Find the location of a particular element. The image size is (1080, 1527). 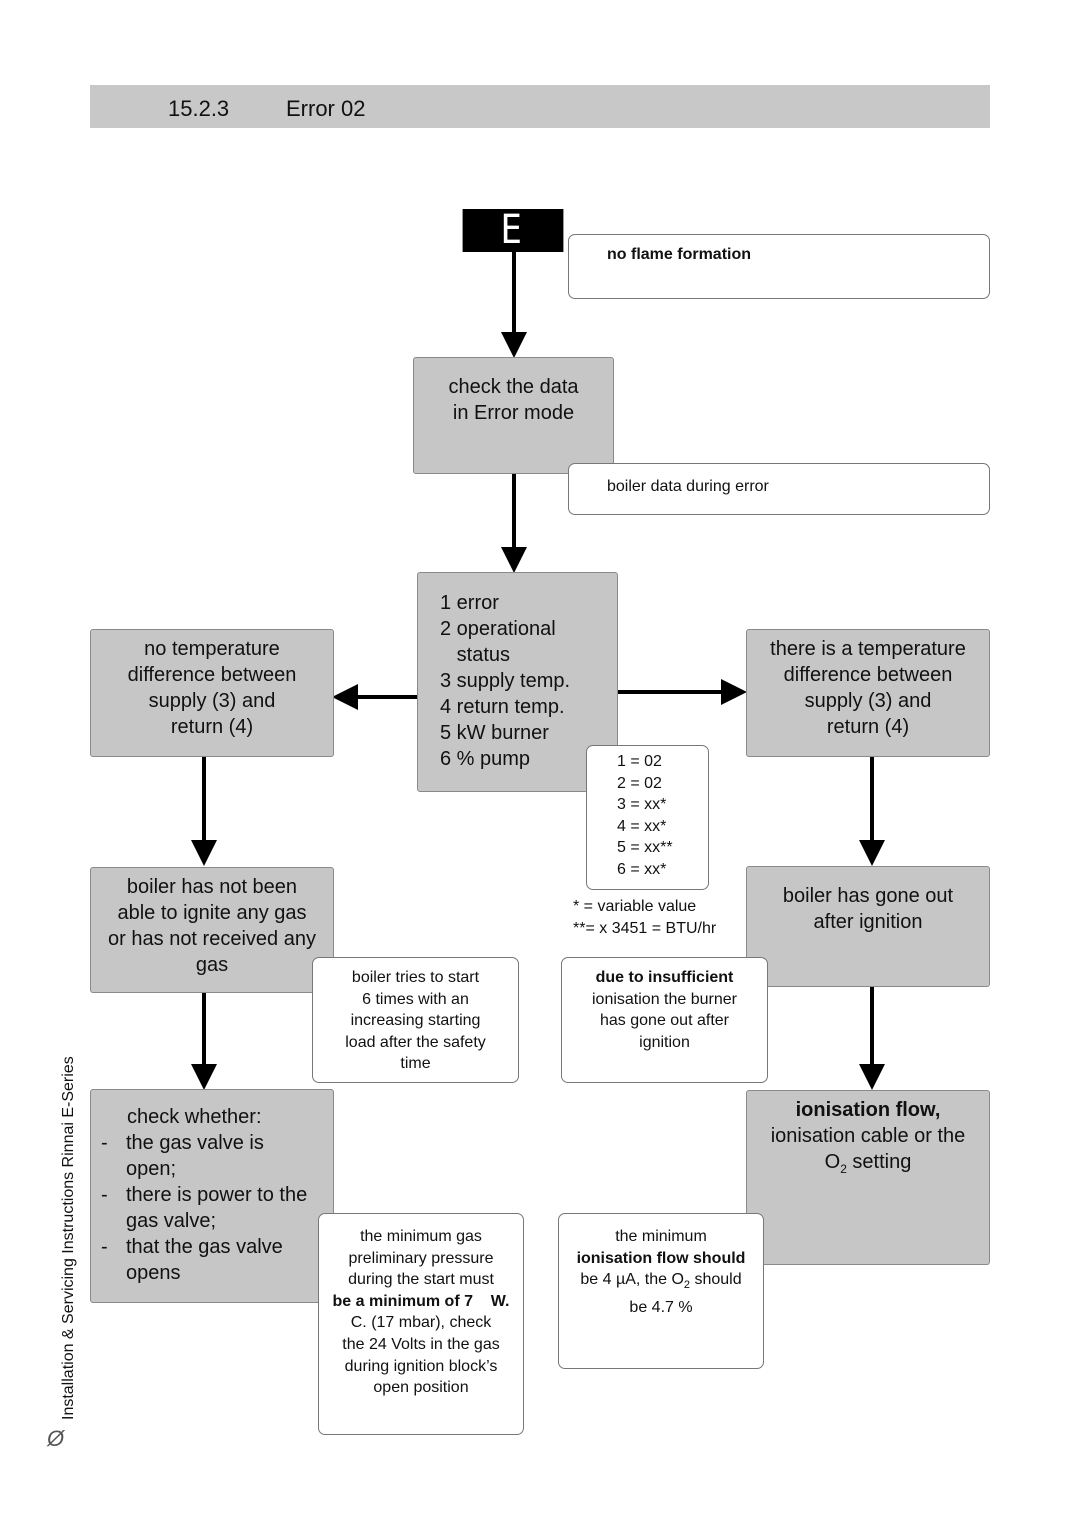

list-item: 3 supply temp. is located at coordinates (505, 681).